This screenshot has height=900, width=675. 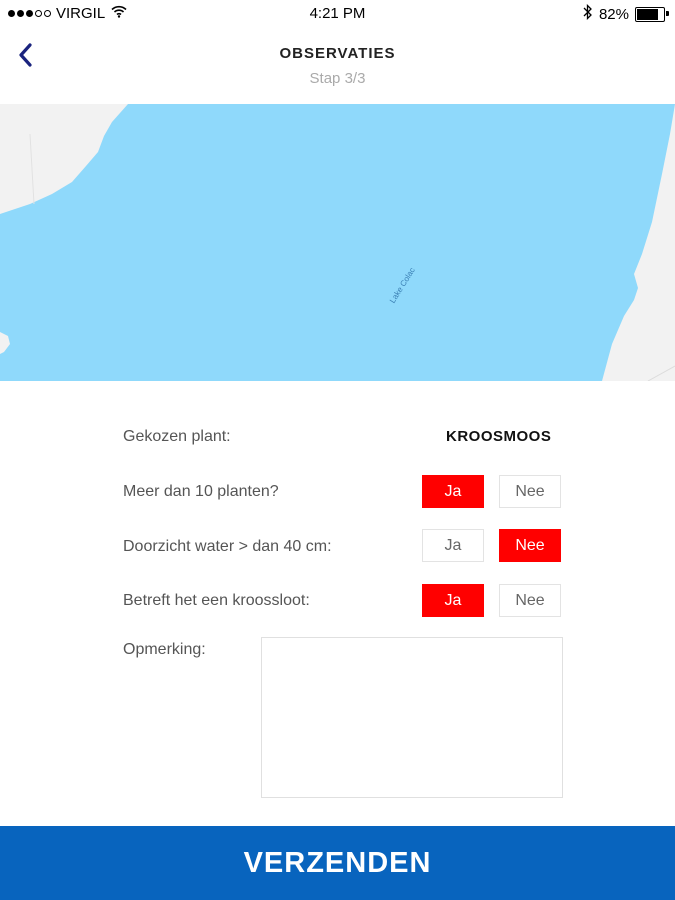 I want to click on question-label-1: Meer dan 10 planten?, so click(x=201, y=491).